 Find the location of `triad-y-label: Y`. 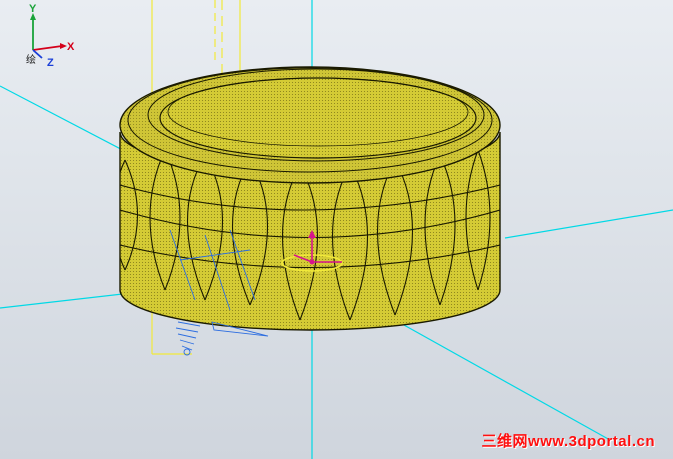

triad-y-label: Y is located at coordinates (33, 9).